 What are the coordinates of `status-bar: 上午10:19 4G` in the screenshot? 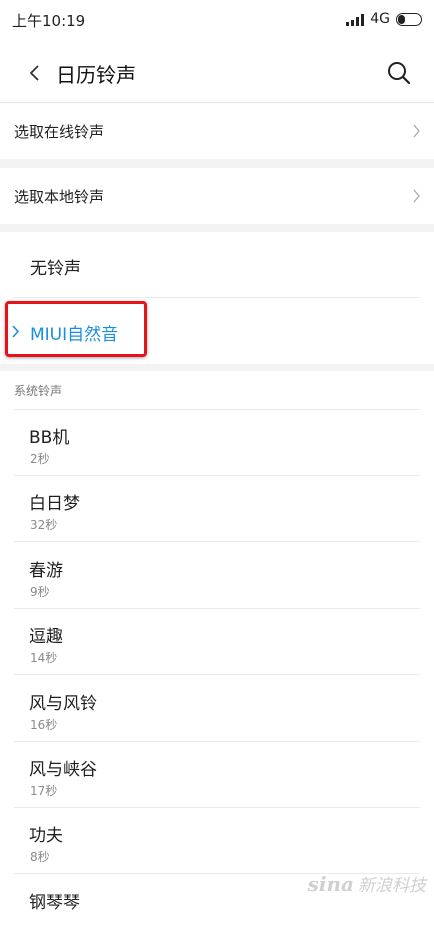 It's located at (217, 20).